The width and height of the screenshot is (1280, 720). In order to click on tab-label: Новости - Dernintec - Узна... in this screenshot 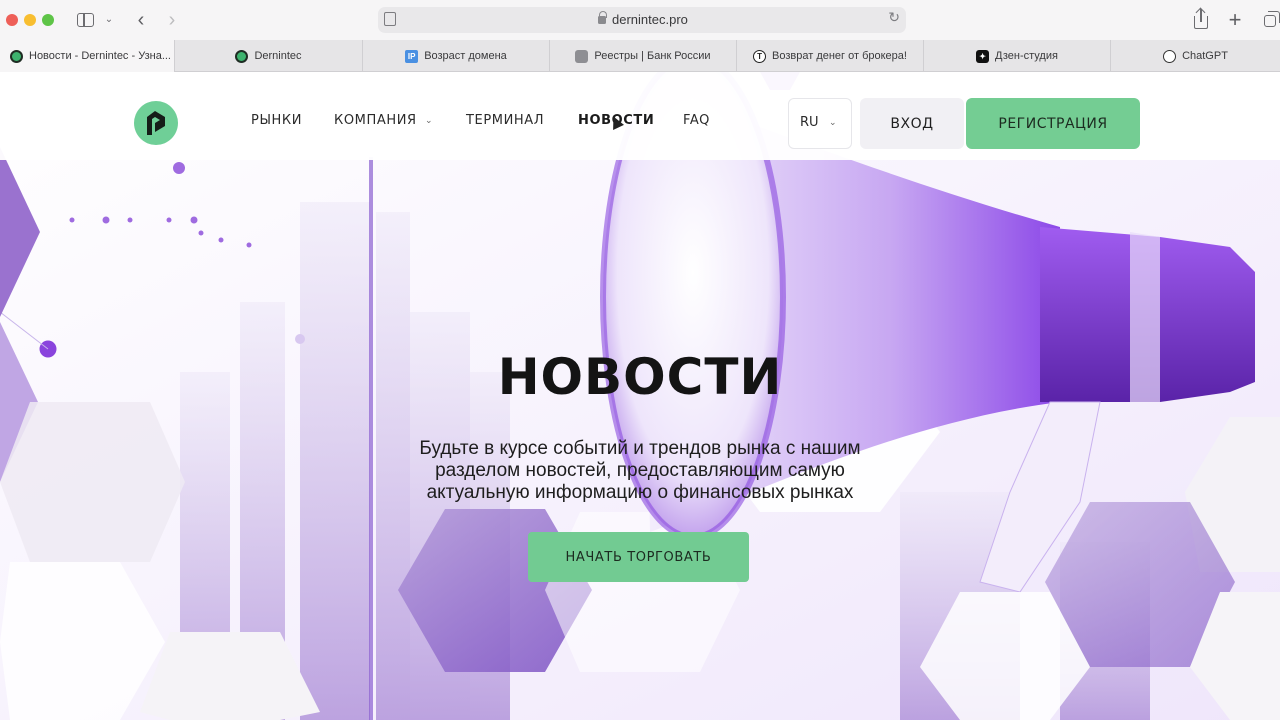, I will do `click(100, 56)`.